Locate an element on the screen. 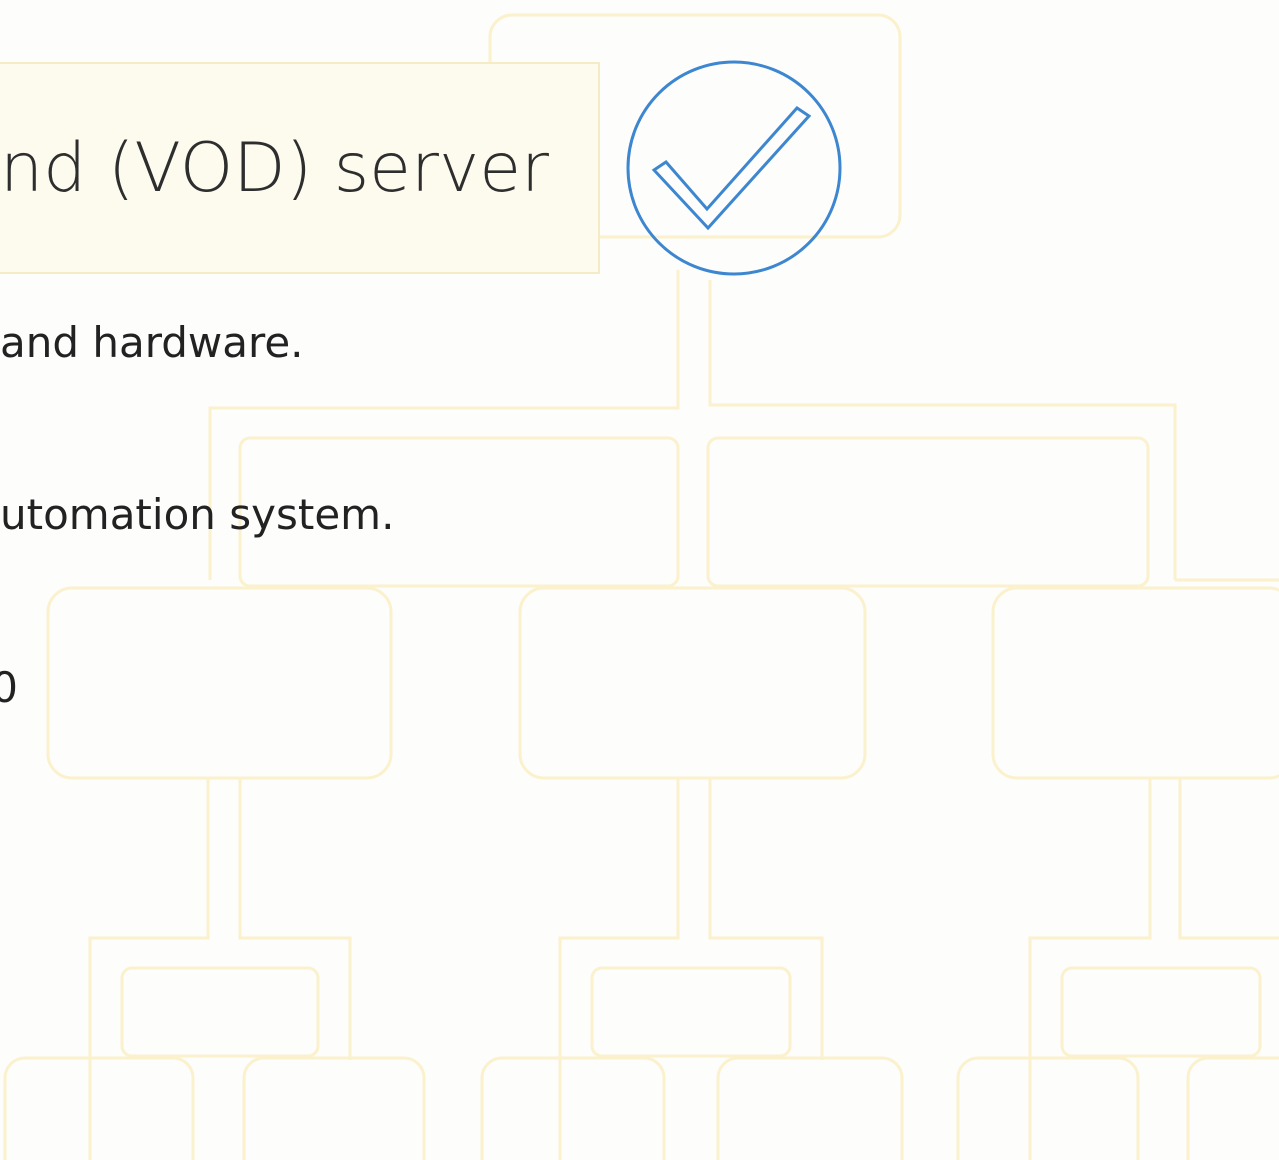 This screenshot has width=1279, height=1160. chart-node-row4-c is located at coordinates (1161, 1012).